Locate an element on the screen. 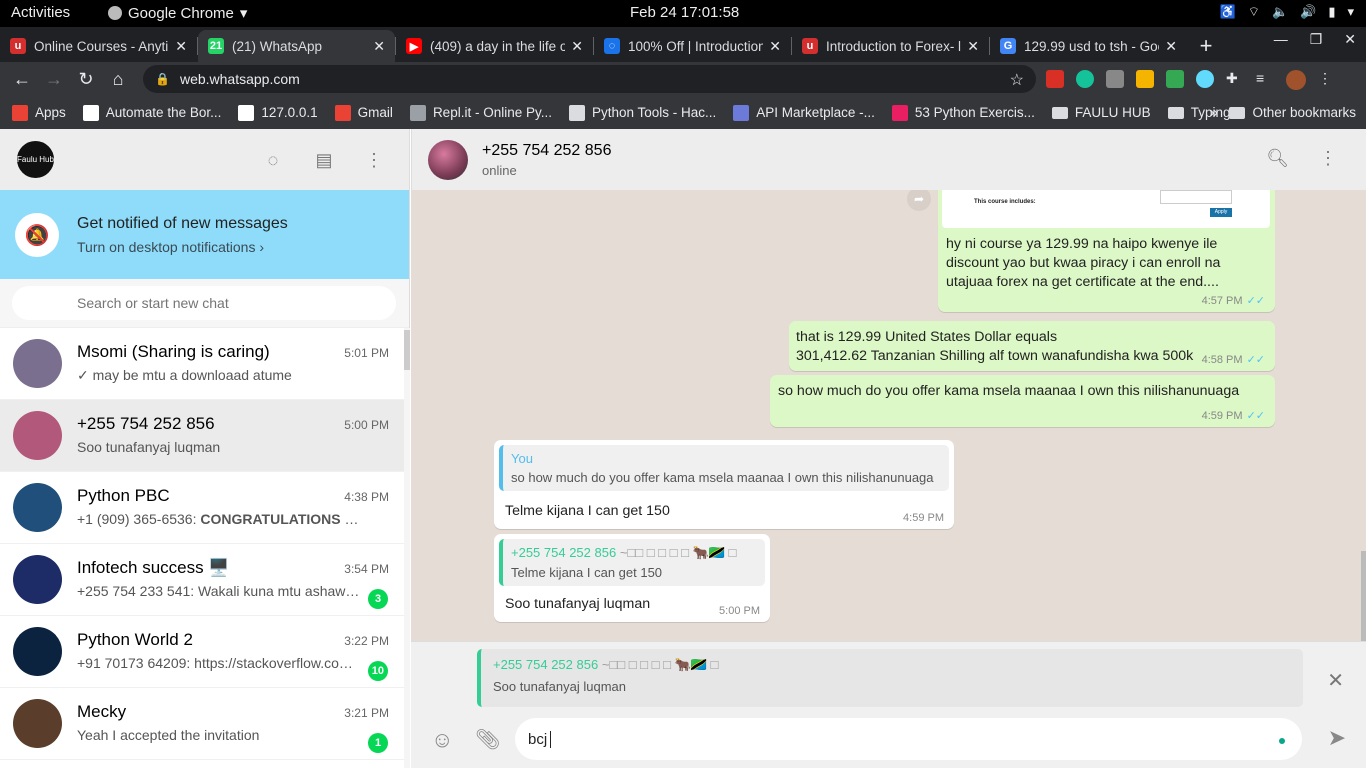 The width and height of the screenshot is (1366, 768). browser-tab: 21 (21) WhatsApp ✕ is located at coordinates (296, 46).